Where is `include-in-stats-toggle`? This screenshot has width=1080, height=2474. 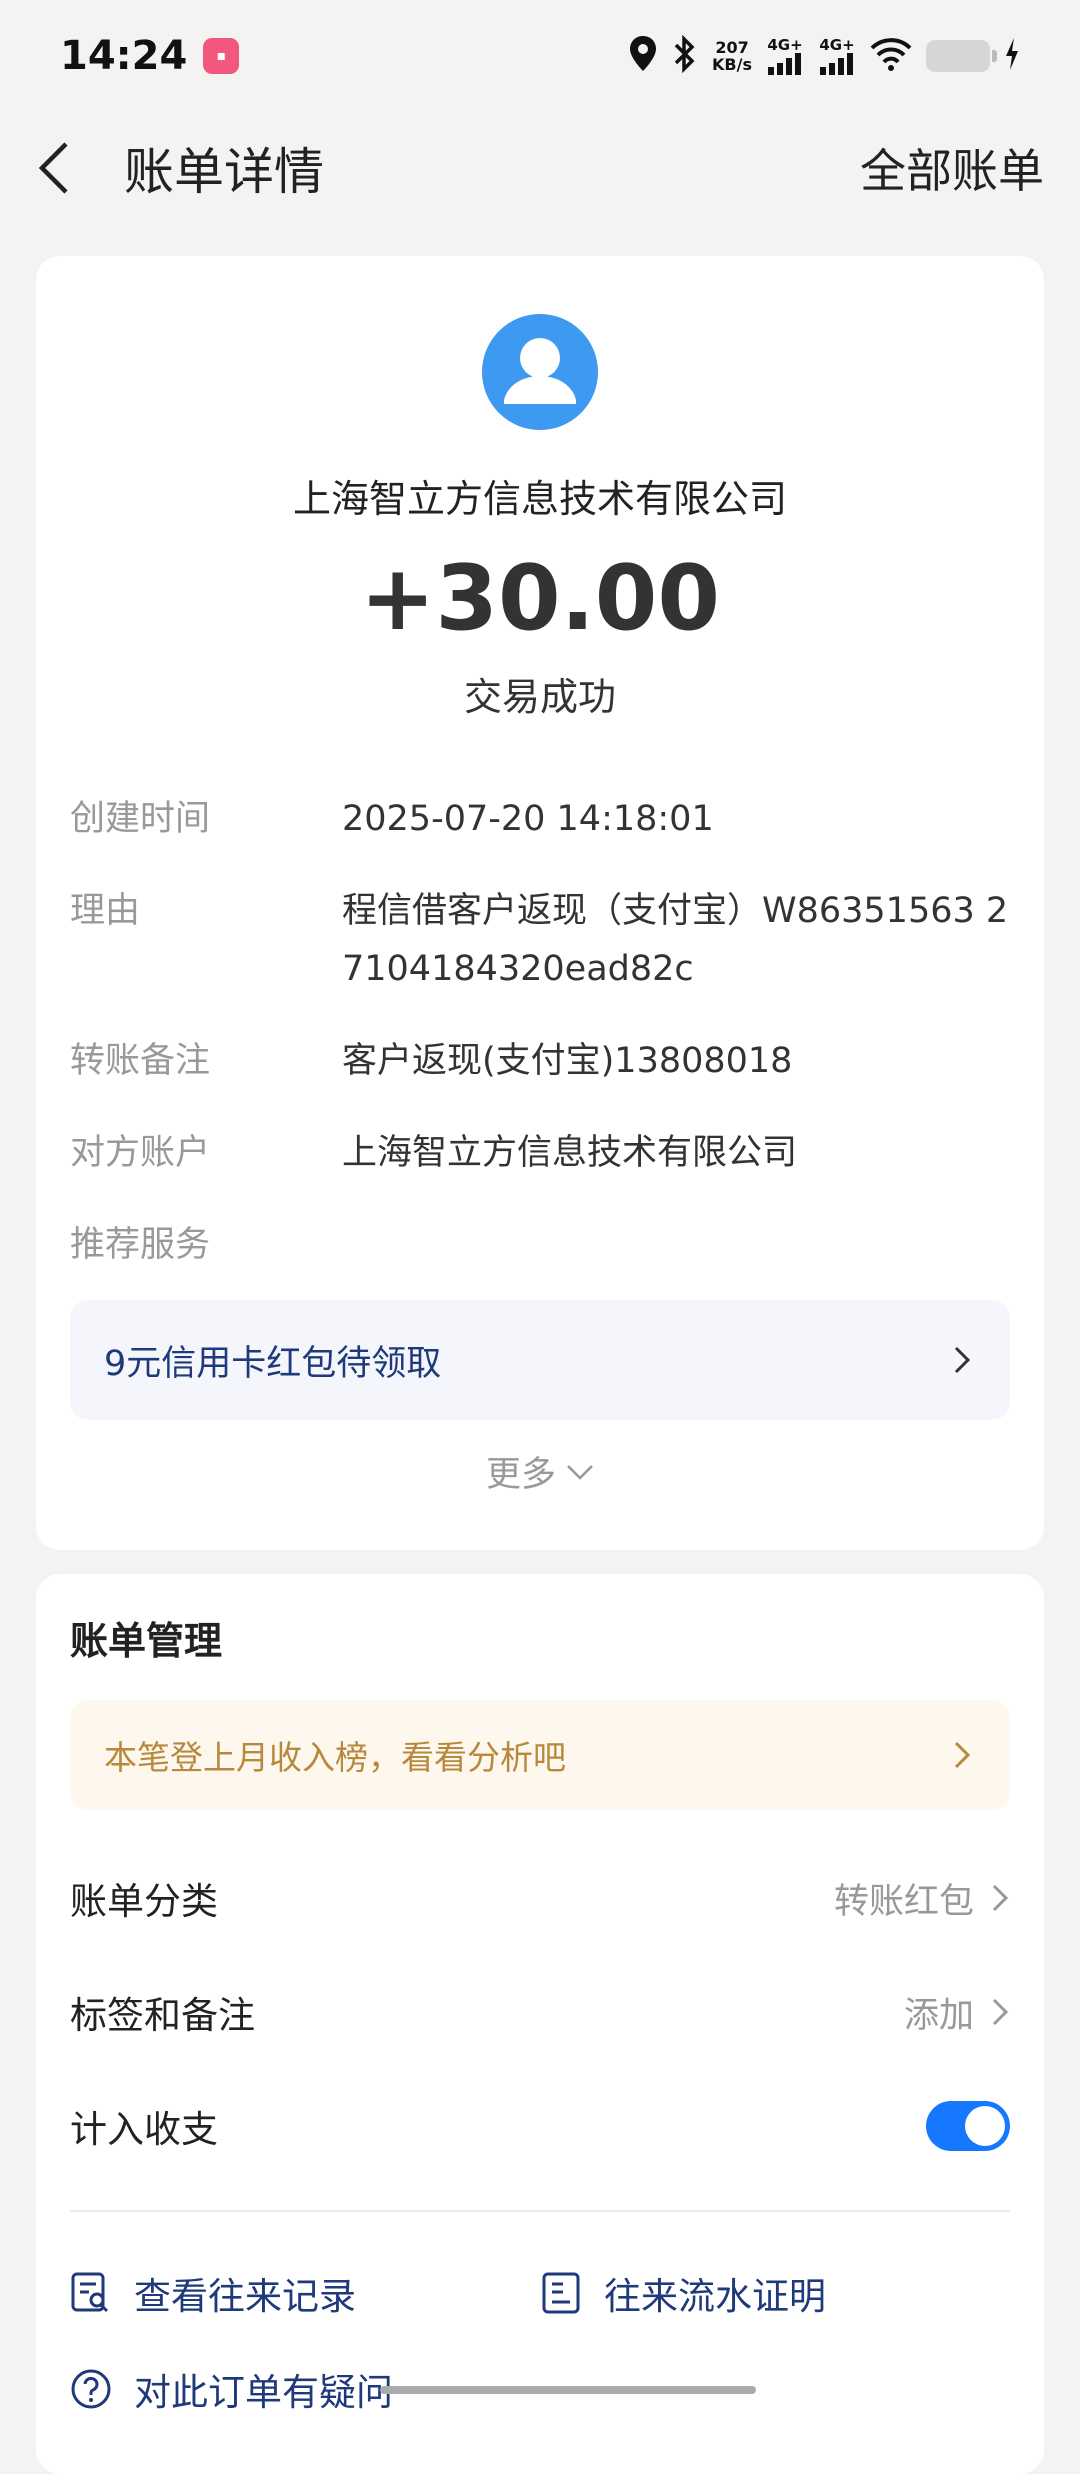 include-in-stats-toggle is located at coordinates (968, 2126).